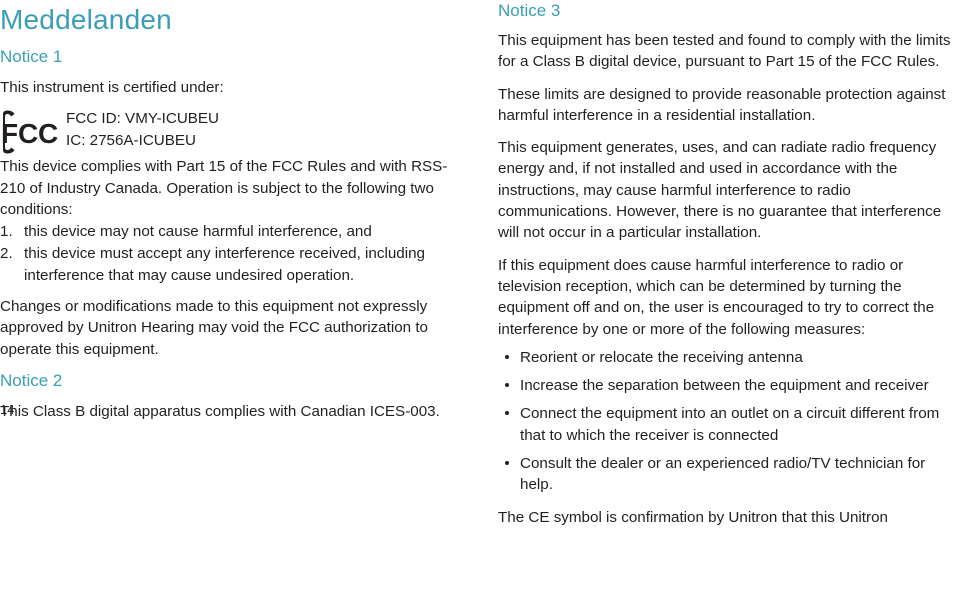 The height and width of the screenshot is (607, 959). I want to click on notice-2-heading: Notice 2, so click(31, 380).